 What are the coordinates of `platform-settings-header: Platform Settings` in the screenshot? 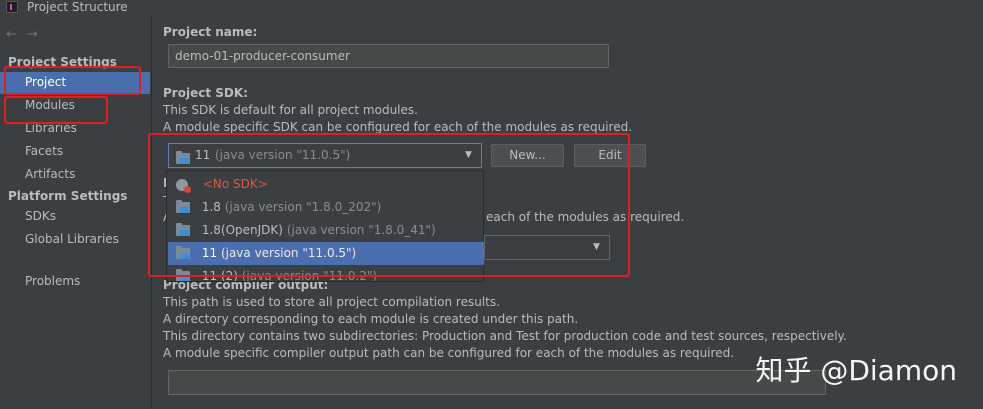 It's located at (68, 196).